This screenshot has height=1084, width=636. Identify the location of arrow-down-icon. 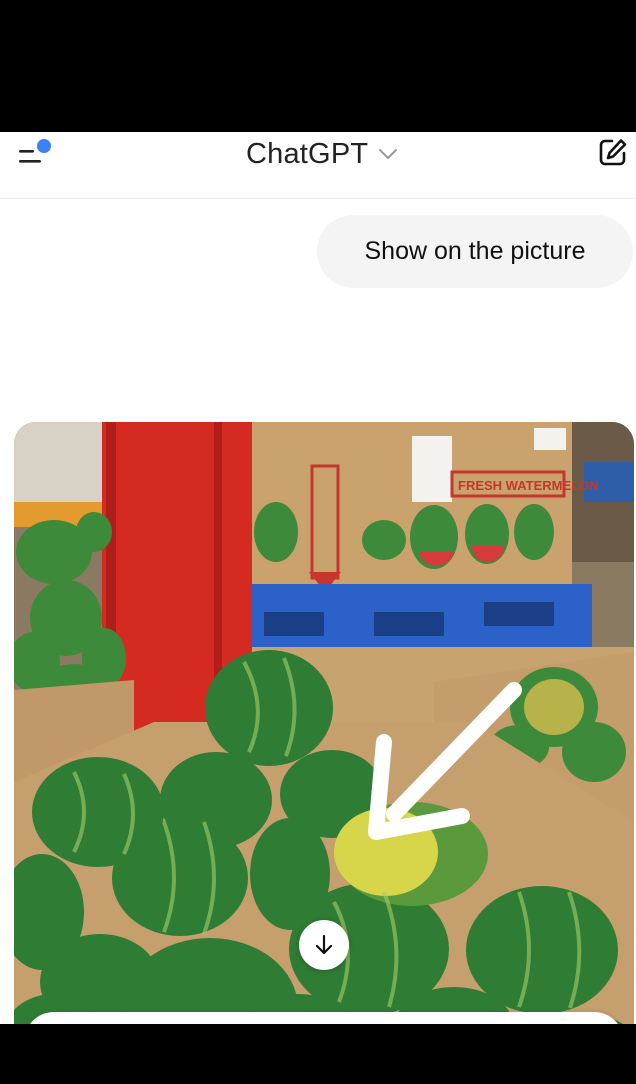
(324, 944).